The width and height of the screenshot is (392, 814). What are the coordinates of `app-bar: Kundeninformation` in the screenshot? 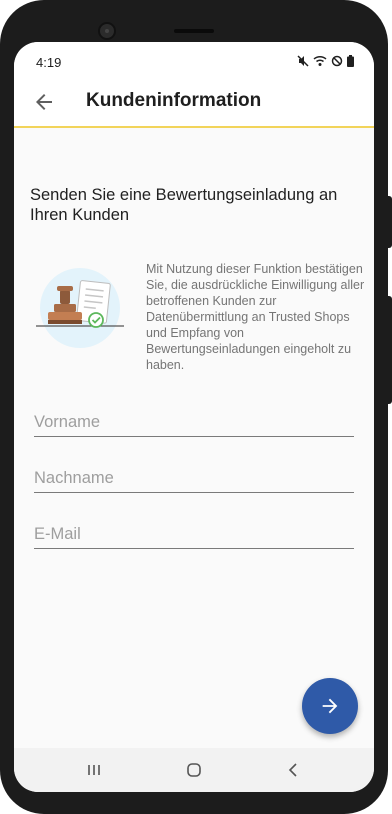 It's located at (194, 104).